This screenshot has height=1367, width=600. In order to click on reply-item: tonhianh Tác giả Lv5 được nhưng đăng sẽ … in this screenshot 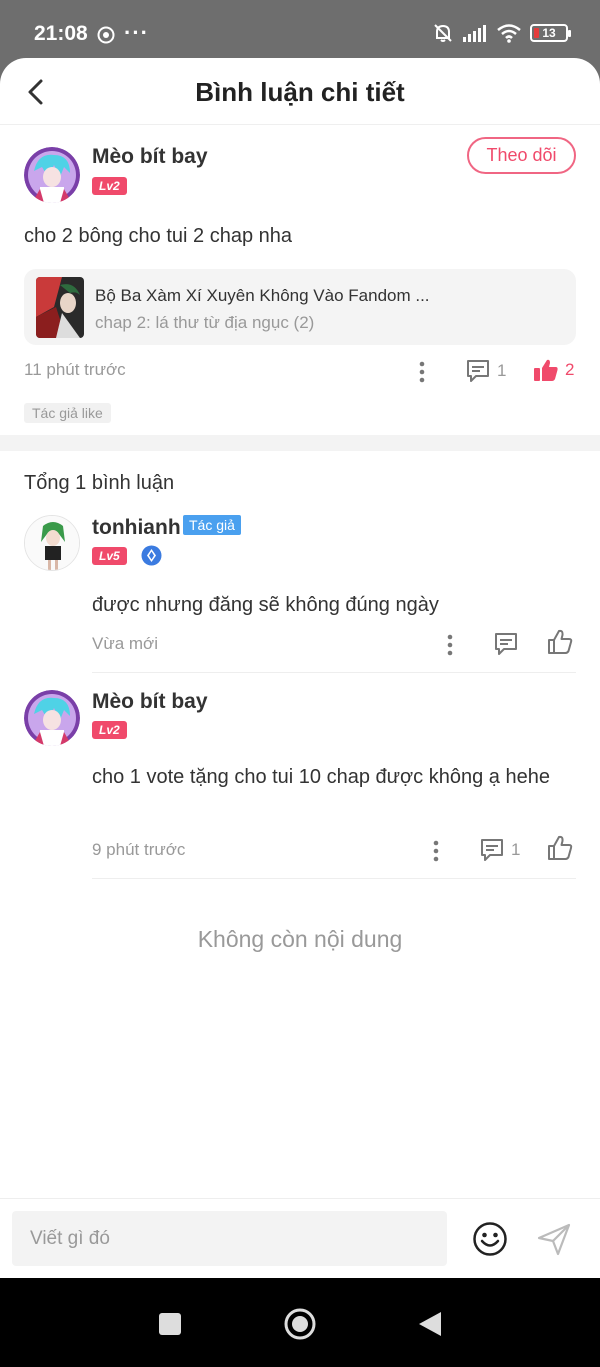, I will do `click(300, 590)`.